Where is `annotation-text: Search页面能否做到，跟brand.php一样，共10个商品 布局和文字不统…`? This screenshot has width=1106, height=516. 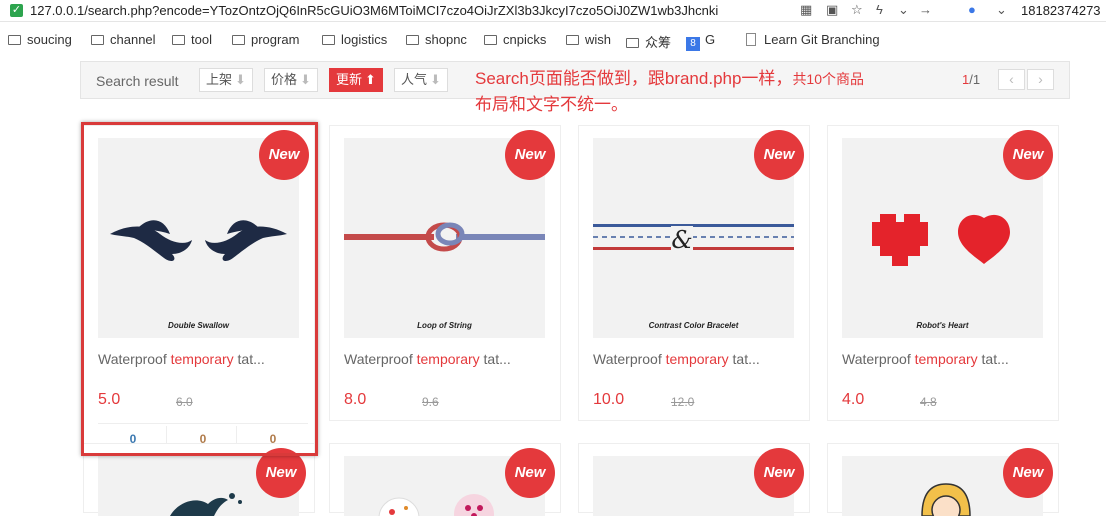 annotation-text: Search页面能否做到，跟brand.php一样，共10个商品 布局和文字不统… is located at coordinates (669, 91).